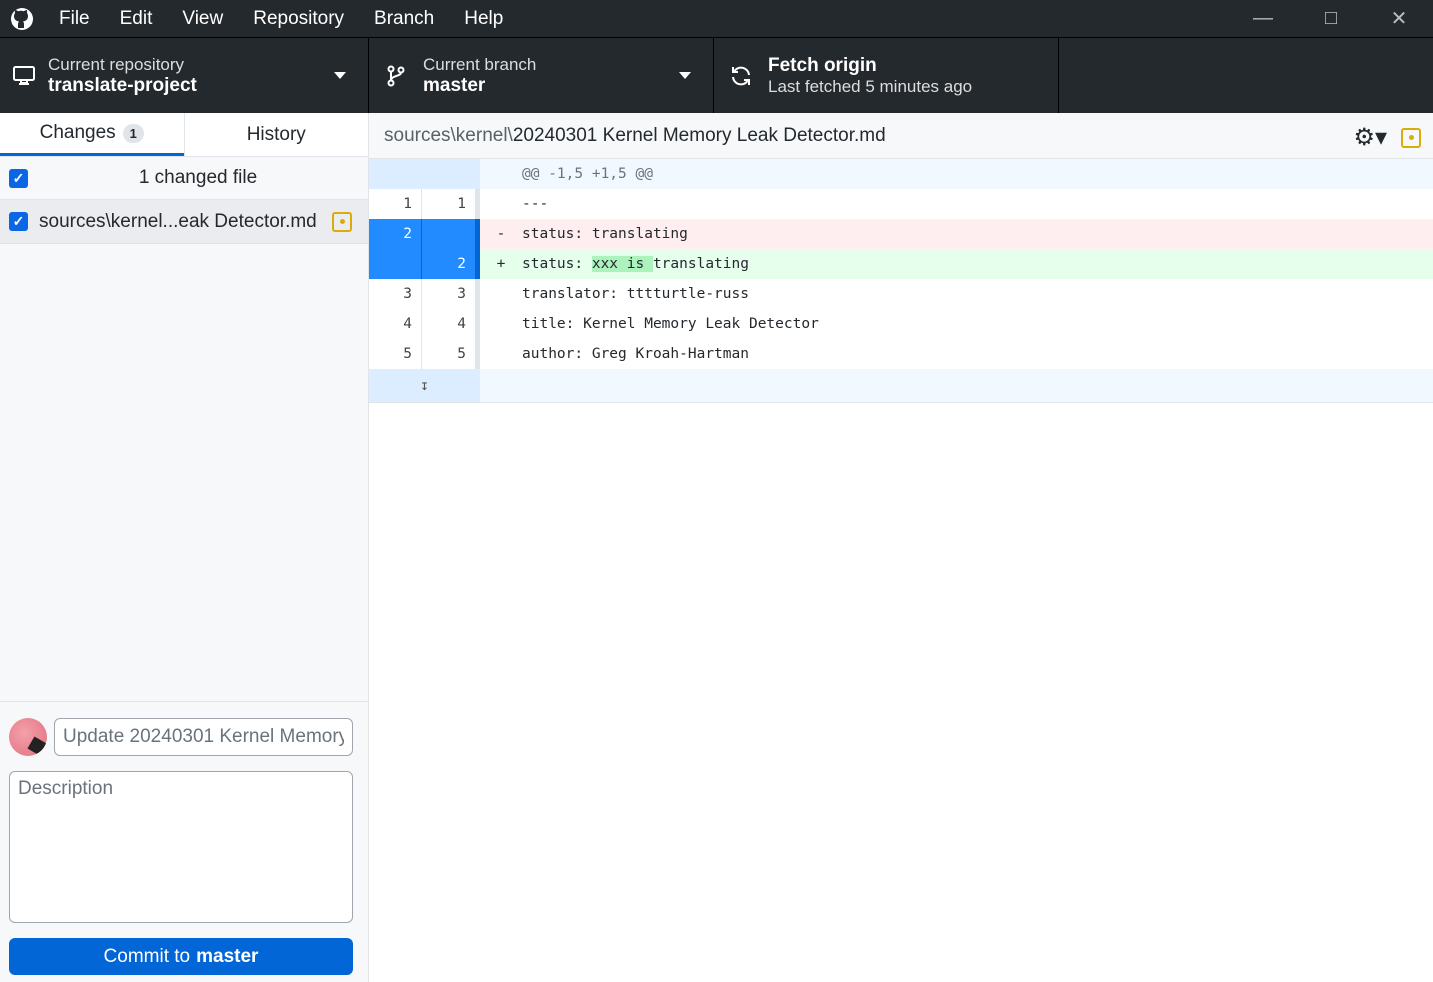  Describe the element at coordinates (901, 324) in the screenshot. I see `diff-line: 4 4 title: Kernel Memory Leak Detector` at that location.